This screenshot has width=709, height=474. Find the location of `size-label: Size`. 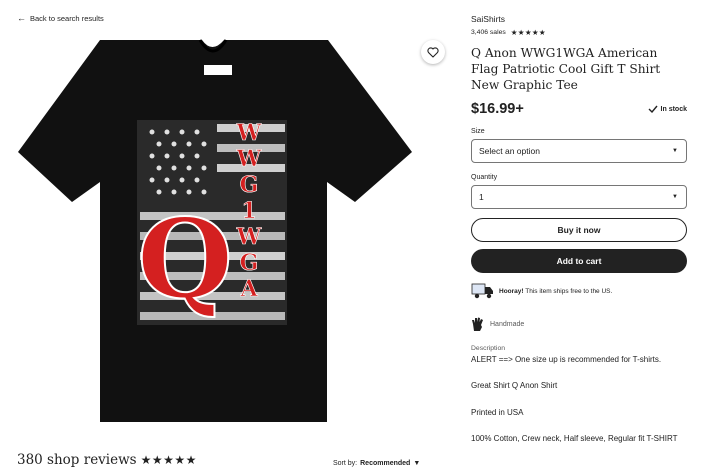

size-label: Size is located at coordinates (478, 131).